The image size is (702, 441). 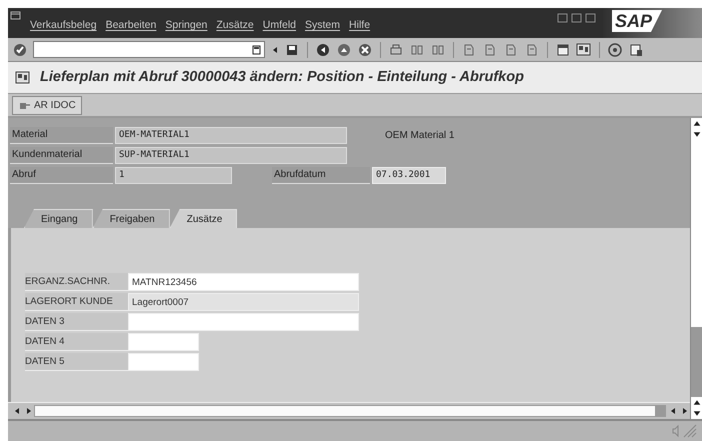 I want to click on menu-item: Umfeld, so click(x=279, y=26).